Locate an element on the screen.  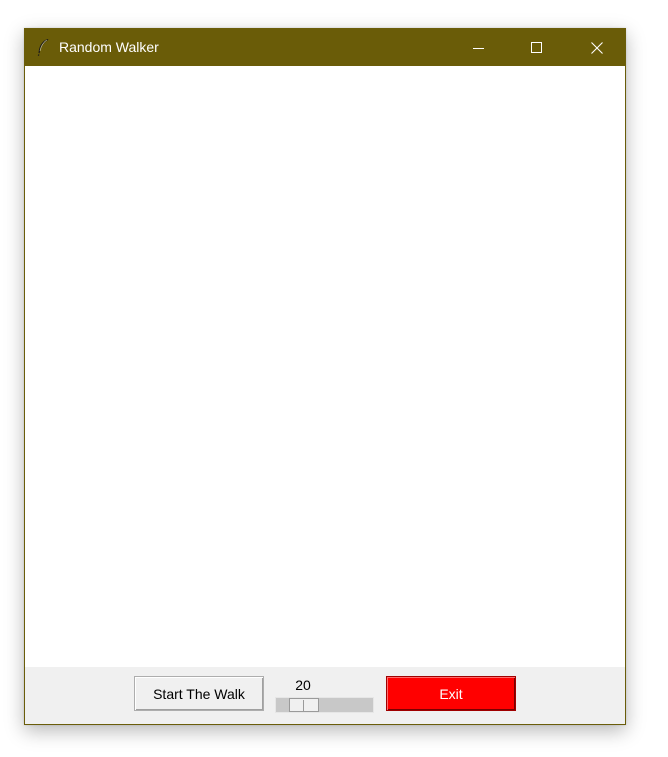
speed-scale-slider is located at coordinates (304, 705).